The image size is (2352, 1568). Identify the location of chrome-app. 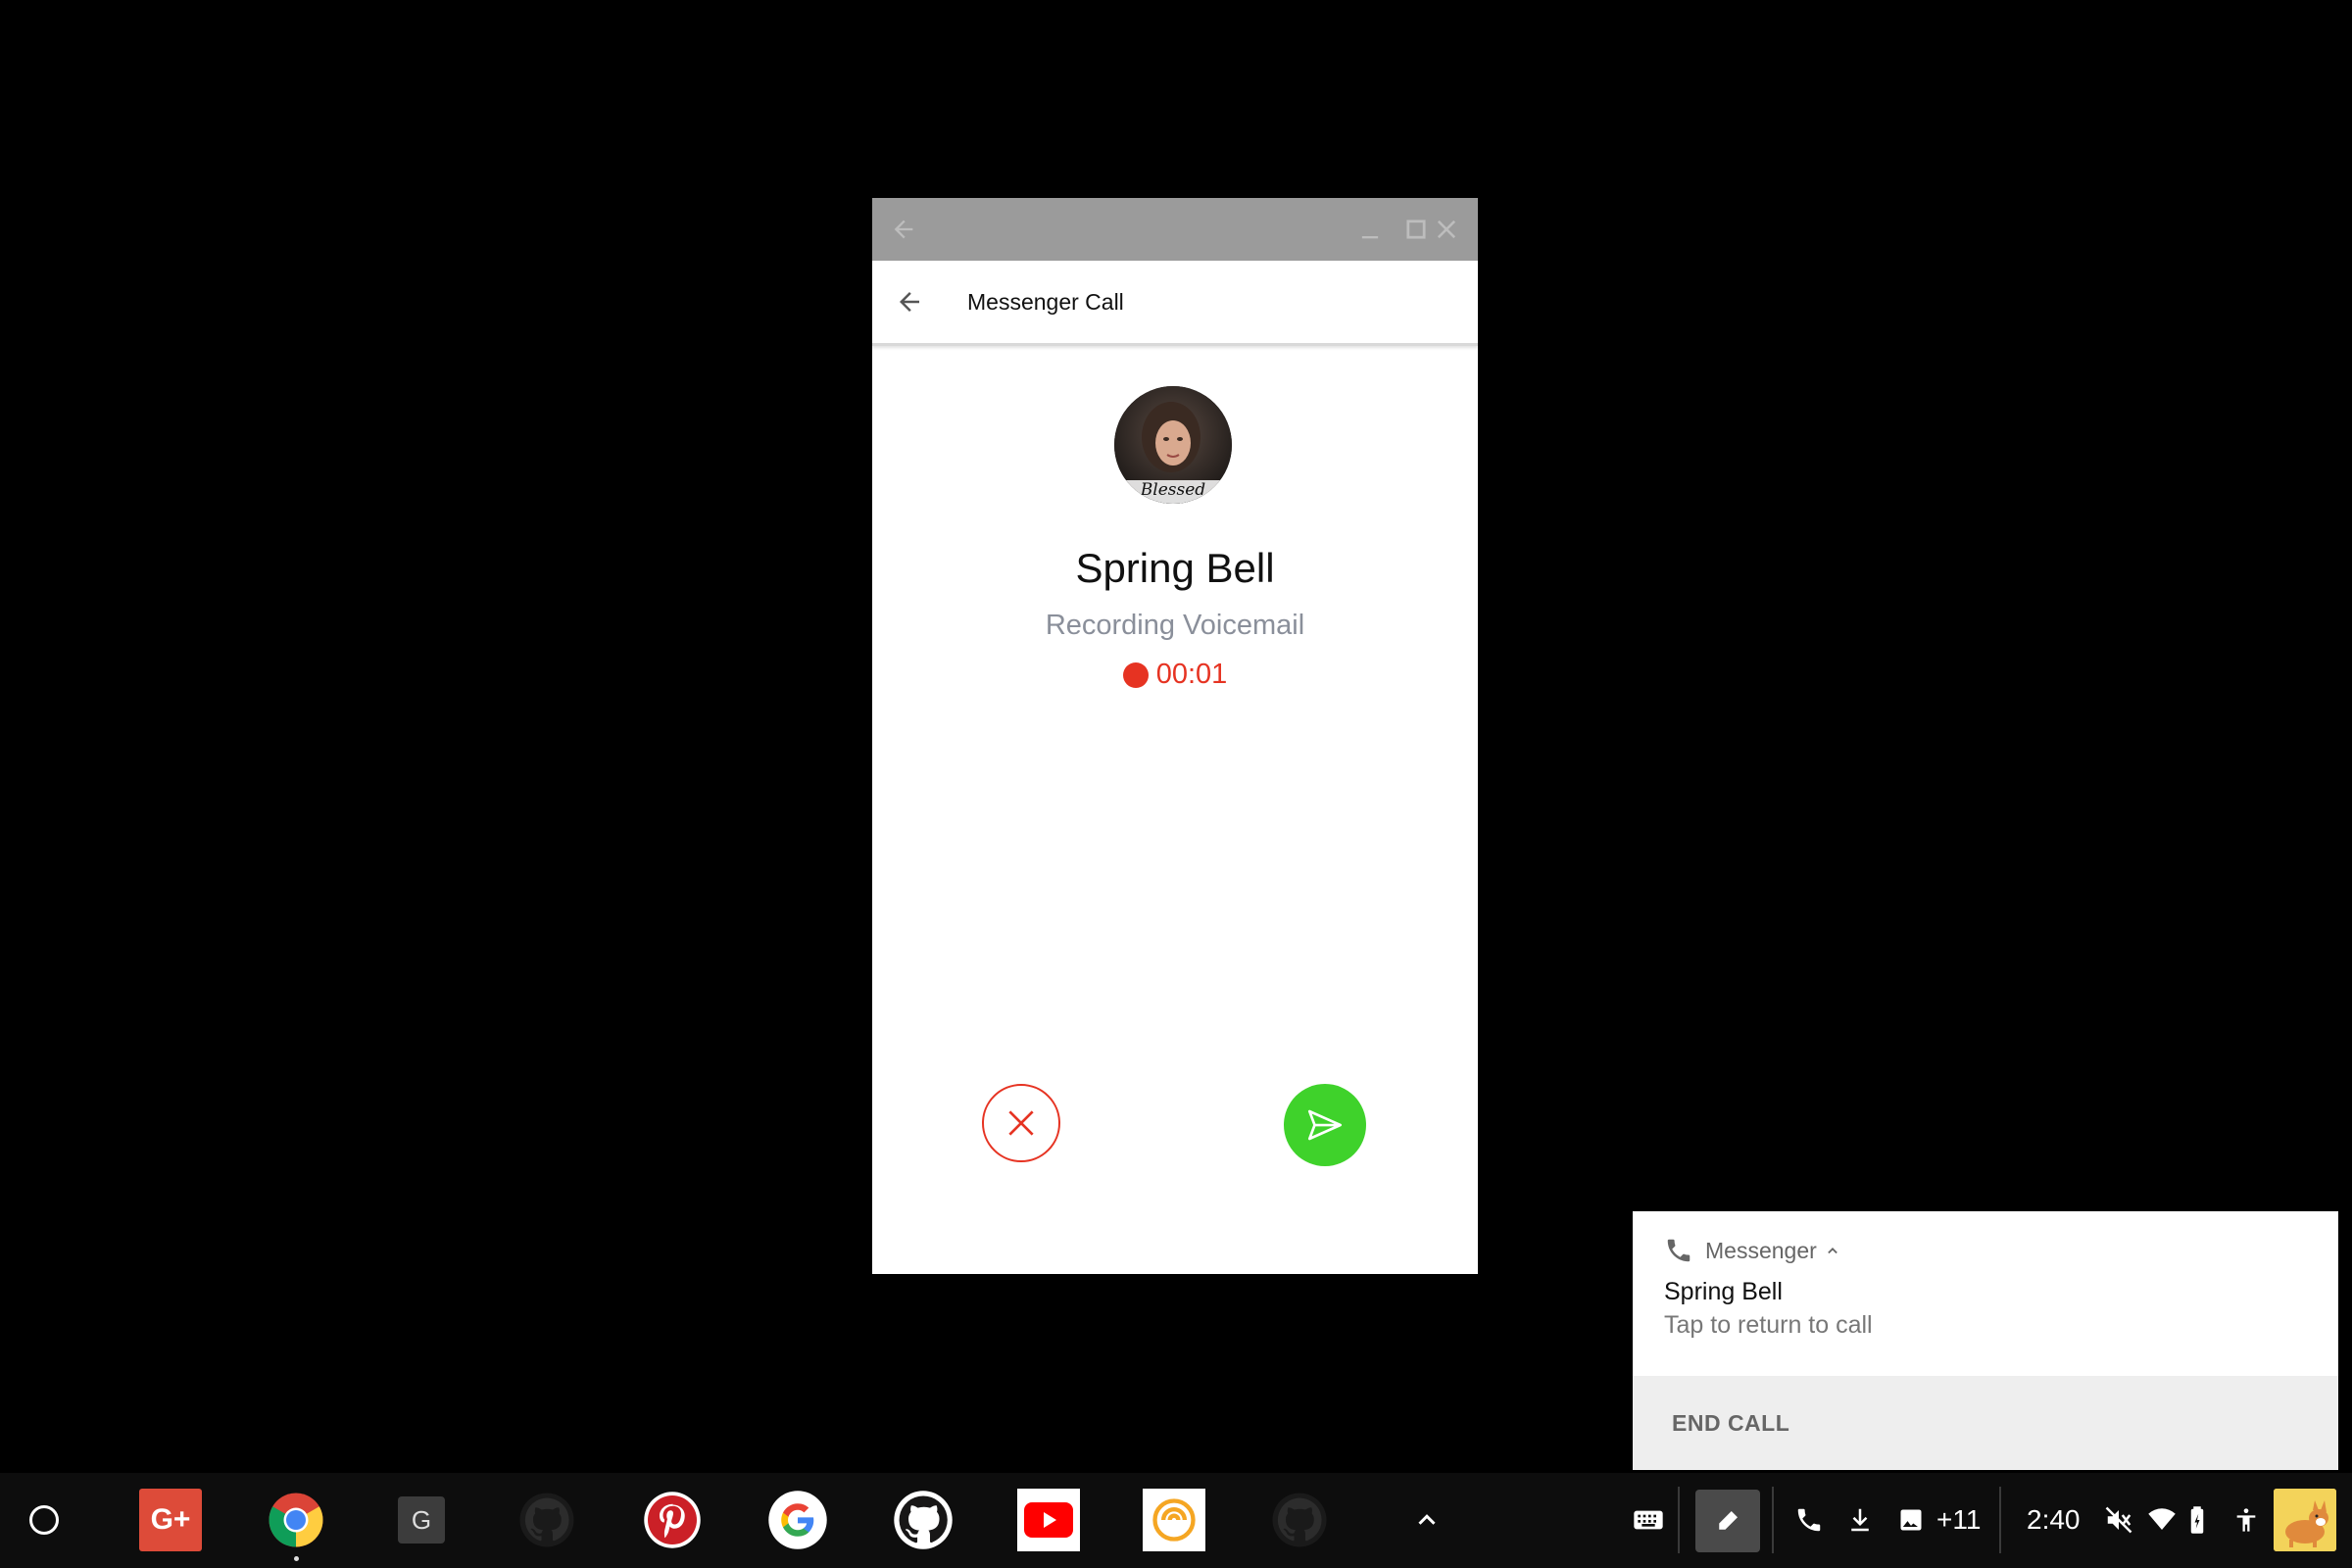
(296, 1520).